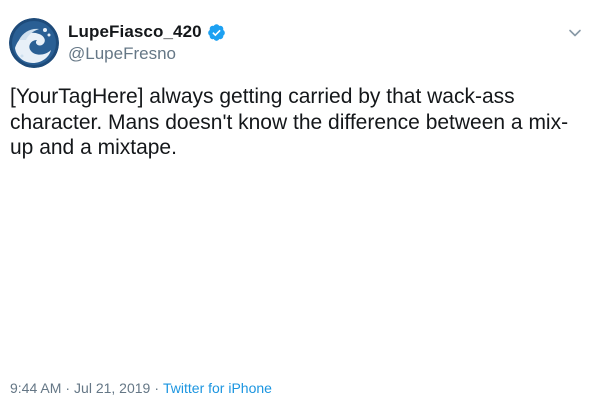 The width and height of the screenshot is (594, 408). I want to click on avatar, so click(34, 43).